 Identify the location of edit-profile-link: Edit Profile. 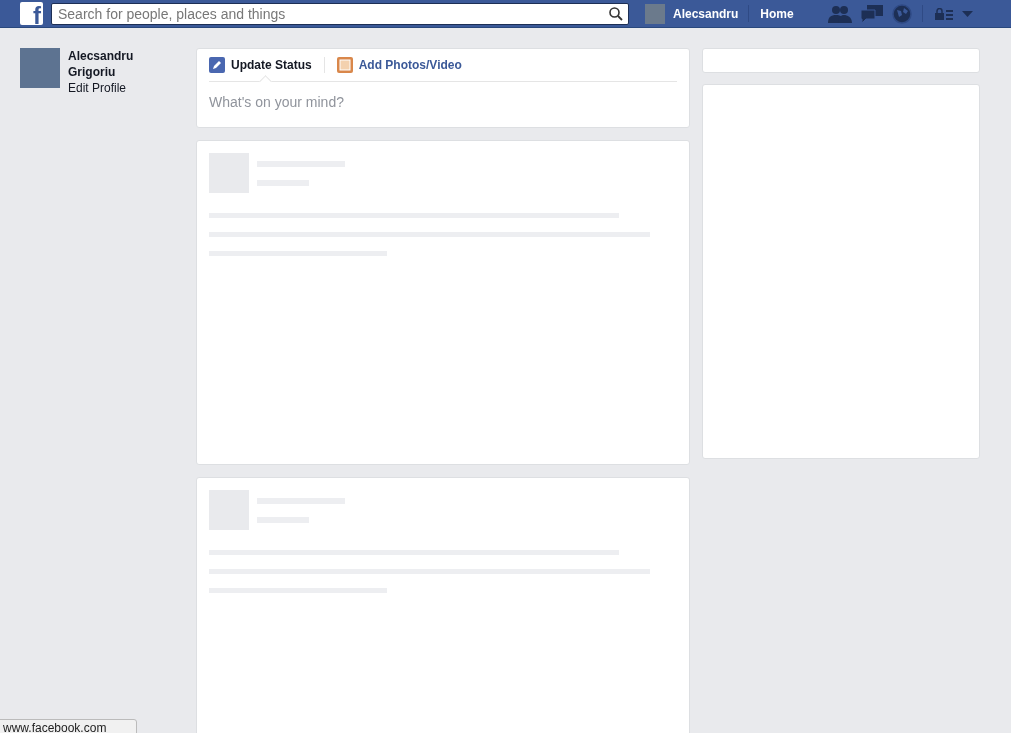
(108, 88).